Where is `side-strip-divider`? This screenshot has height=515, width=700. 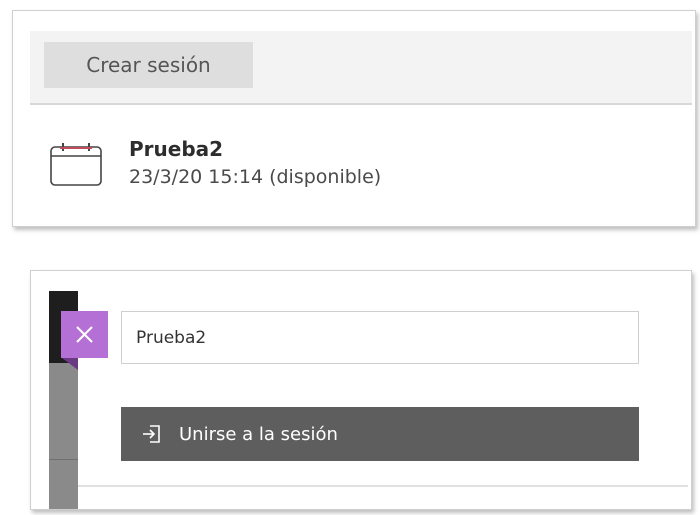
side-strip-divider is located at coordinates (63, 459).